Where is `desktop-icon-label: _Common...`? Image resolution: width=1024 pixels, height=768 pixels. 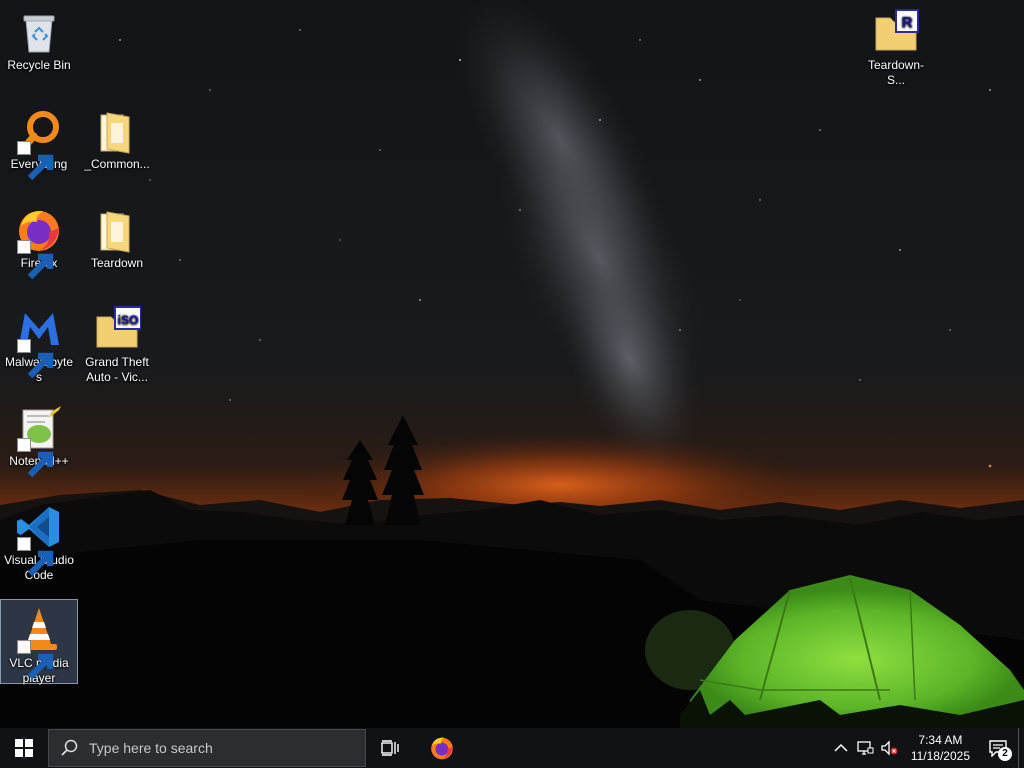 desktop-icon-label: _Common... is located at coordinates (117, 164).